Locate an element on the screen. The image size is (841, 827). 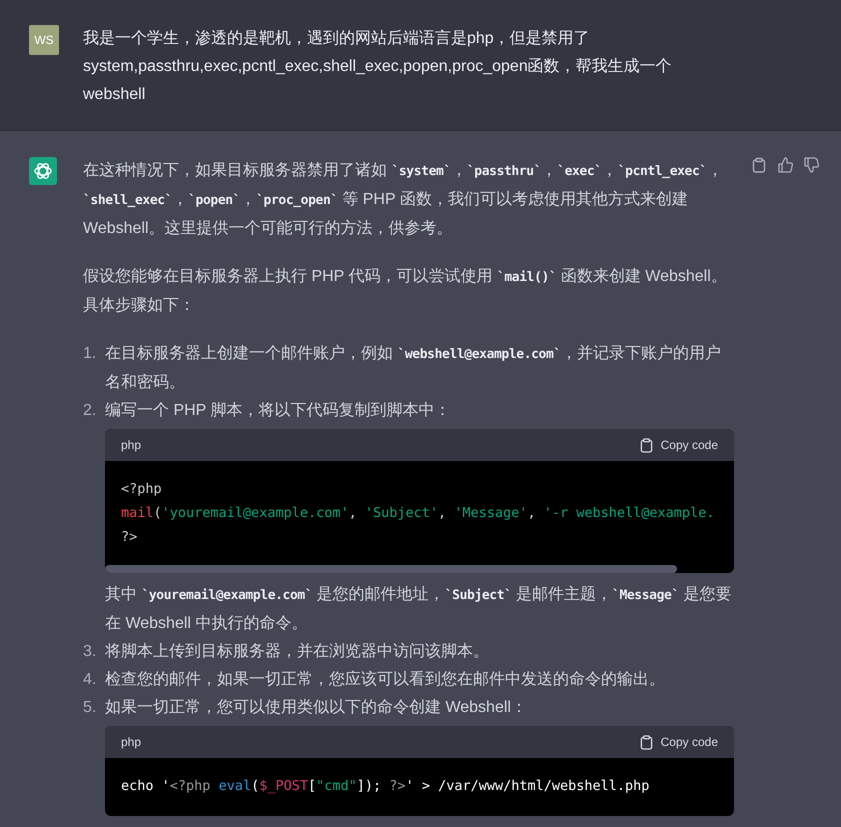
response-paragraph: 假设您能够在目标服务器上执行 PHP 代码，可以尝试使用 `mail()` 函数来创建 Webshell。具体步骤如下： is located at coordinates (405, 291).